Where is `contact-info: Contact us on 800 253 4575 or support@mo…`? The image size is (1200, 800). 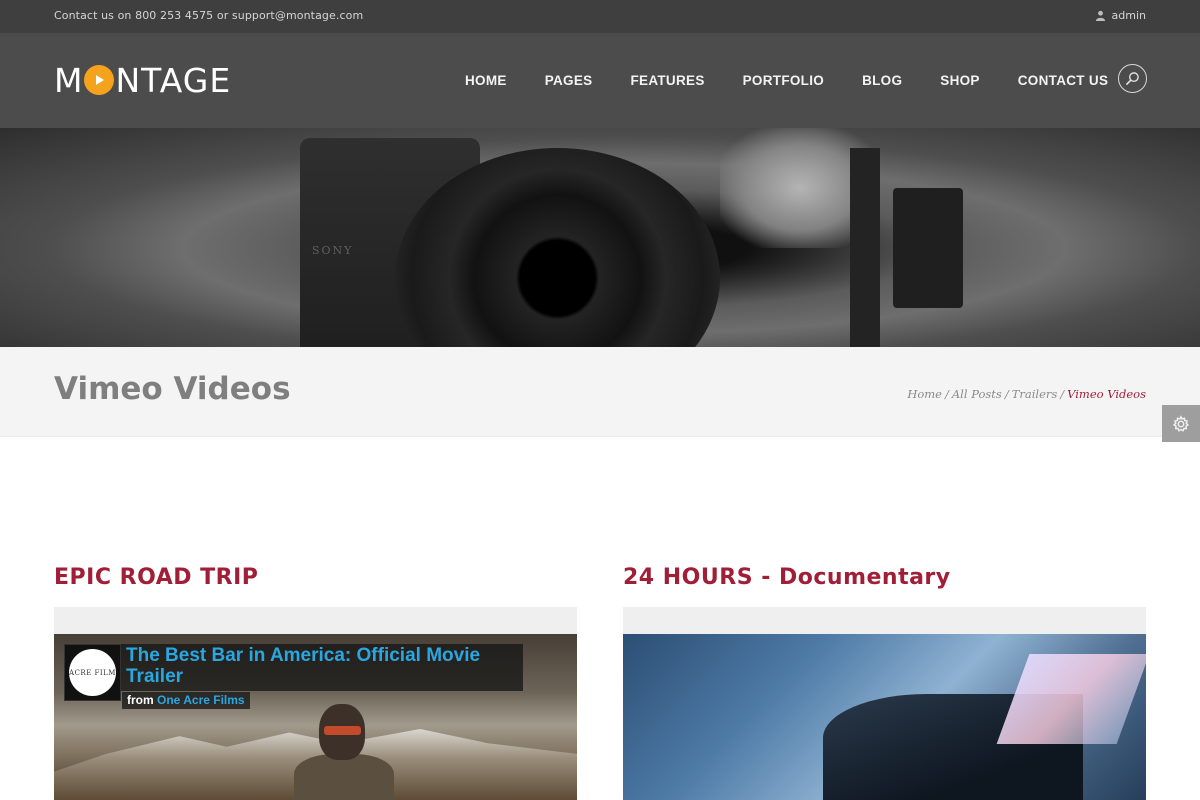
contact-info: Contact us on 800 253 4575 or support@mo… is located at coordinates (209, 15).